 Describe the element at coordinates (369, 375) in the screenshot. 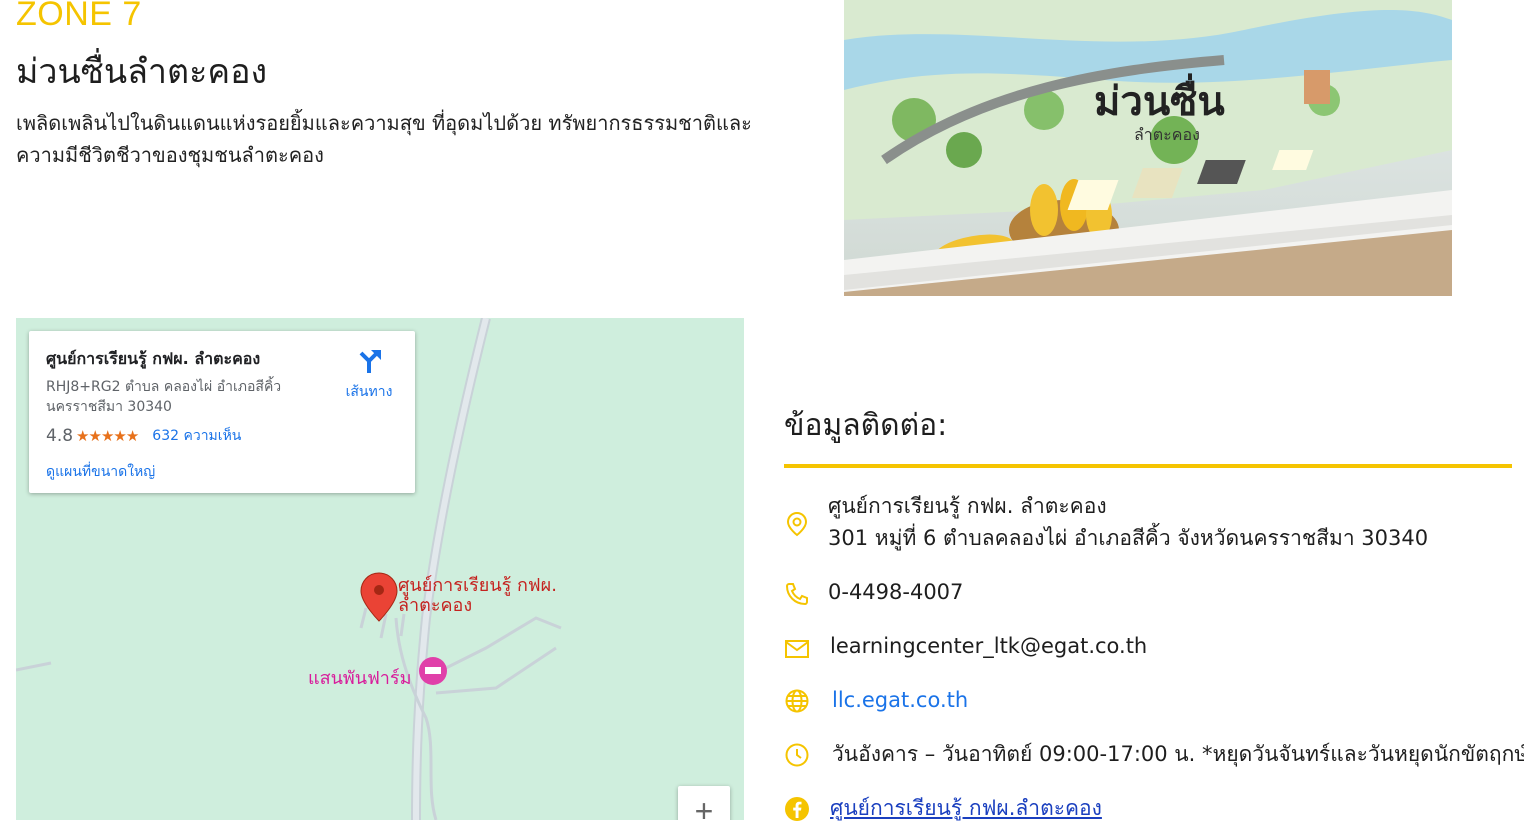

I see `directions-button: เส้นทาง` at that location.